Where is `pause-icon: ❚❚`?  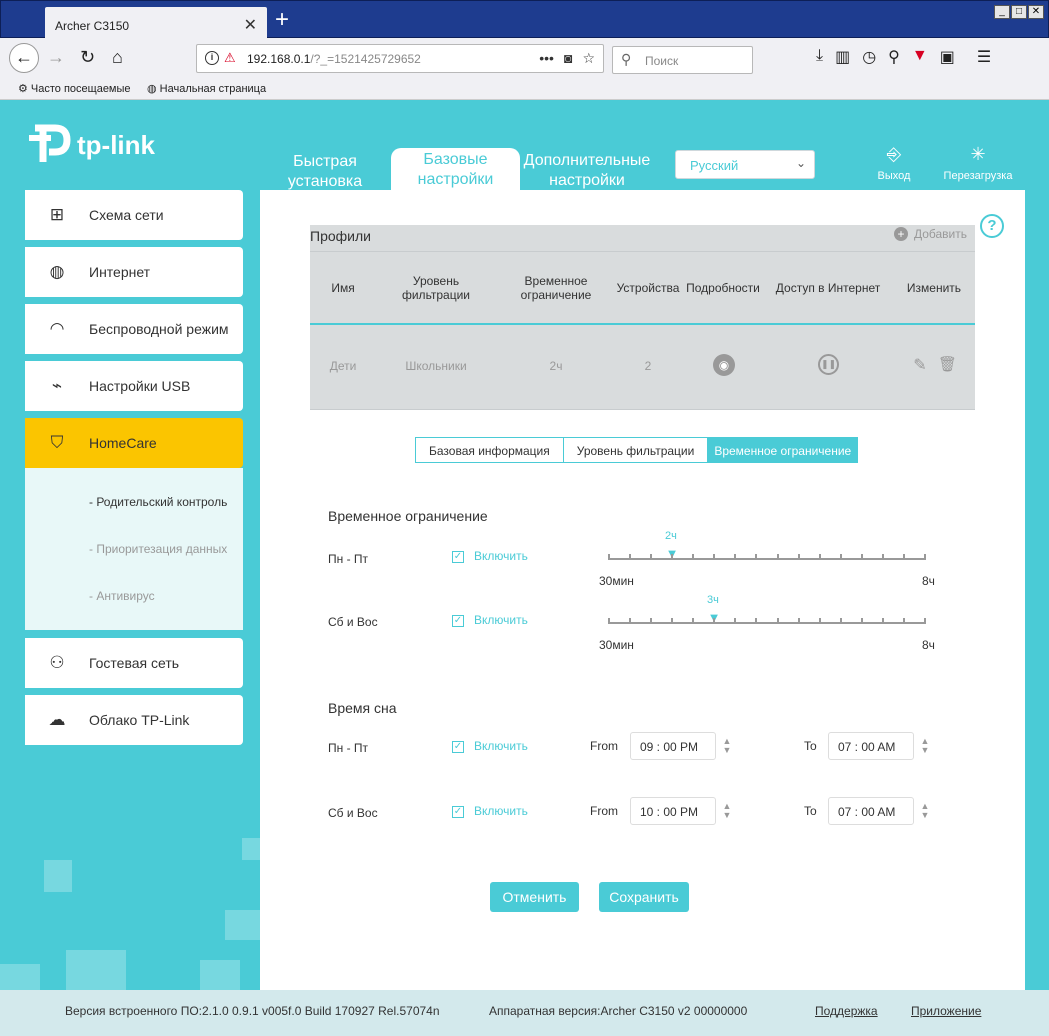 pause-icon: ❚❚ is located at coordinates (828, 364).